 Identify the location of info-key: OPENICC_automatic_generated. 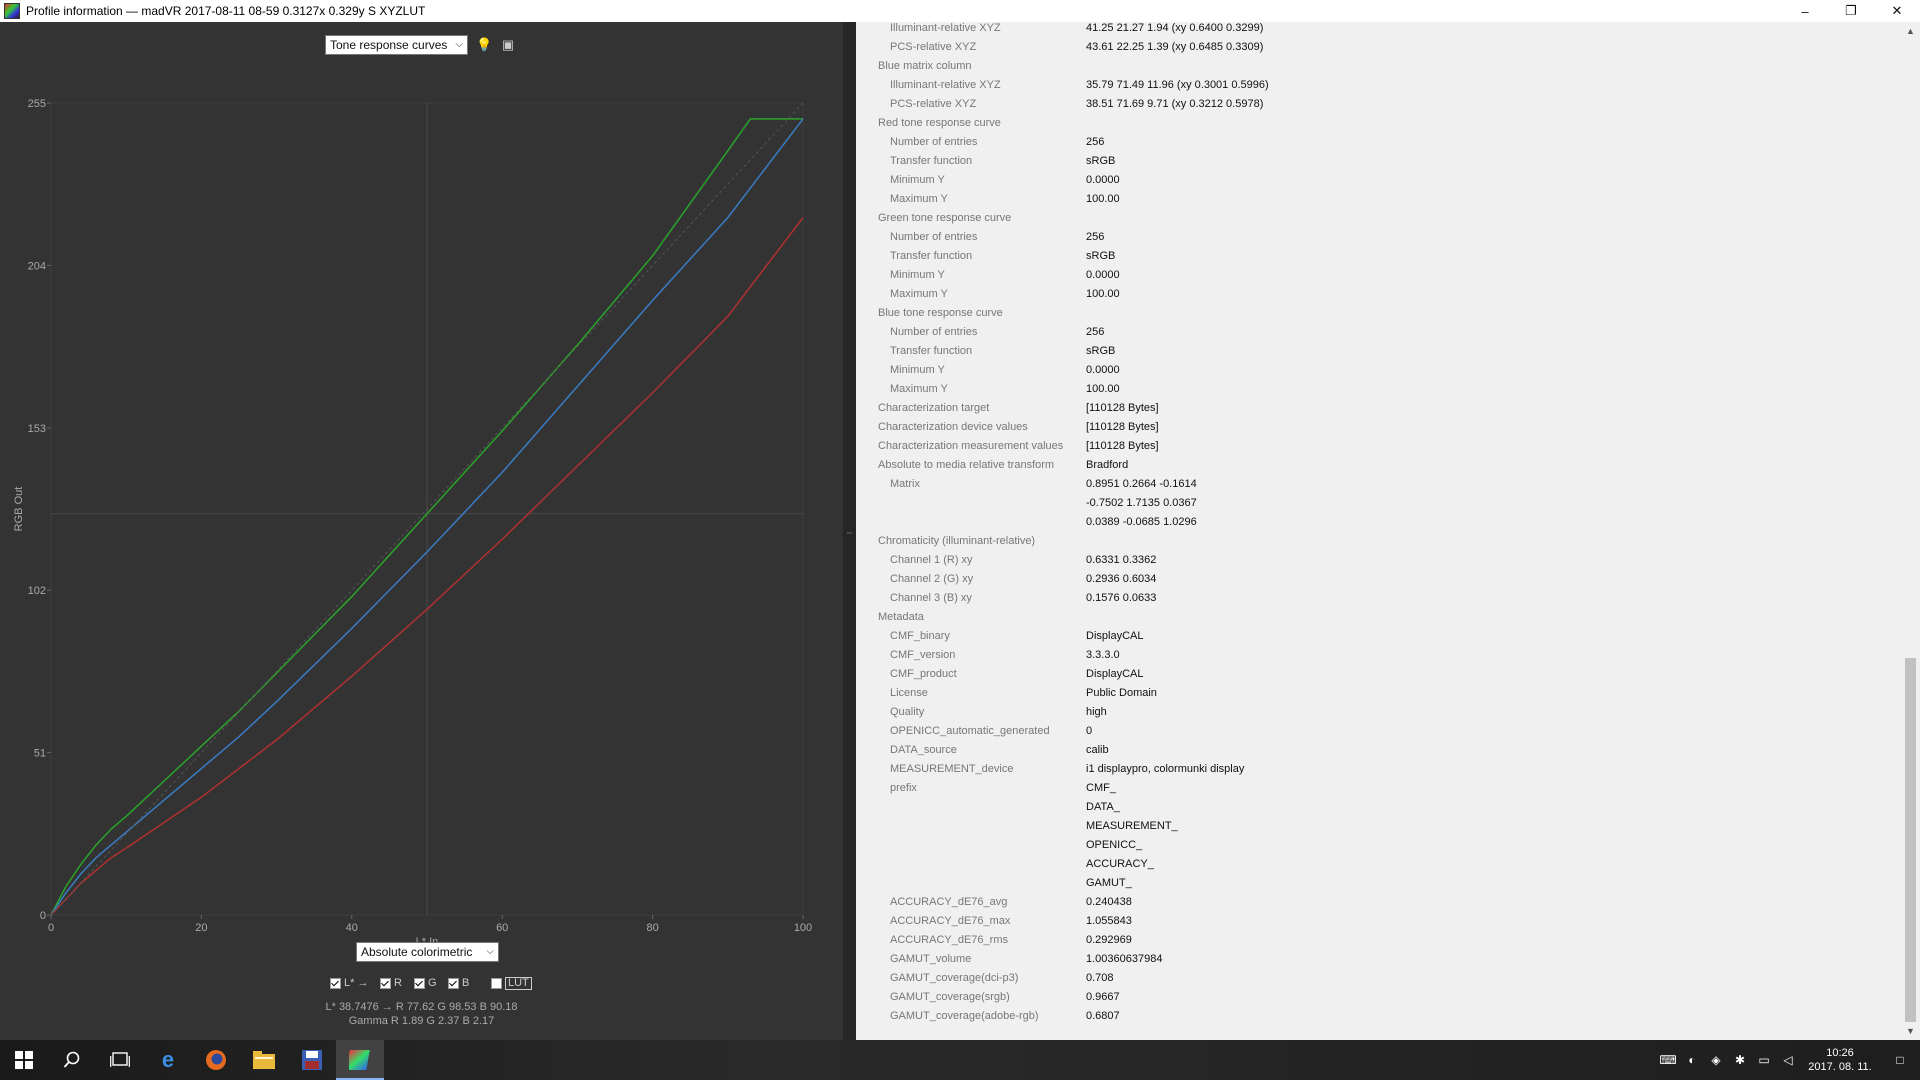
(970, 731).